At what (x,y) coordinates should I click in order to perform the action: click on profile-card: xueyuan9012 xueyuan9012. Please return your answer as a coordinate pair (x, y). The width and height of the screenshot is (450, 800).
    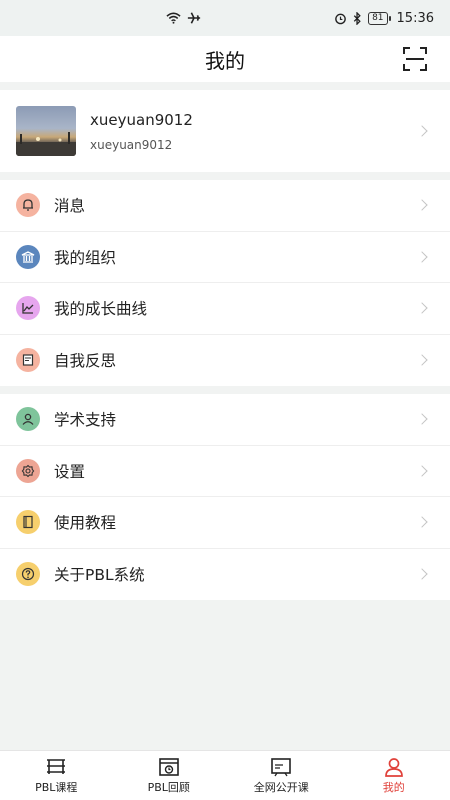
    Looking at the image, I should click on (225, 131).